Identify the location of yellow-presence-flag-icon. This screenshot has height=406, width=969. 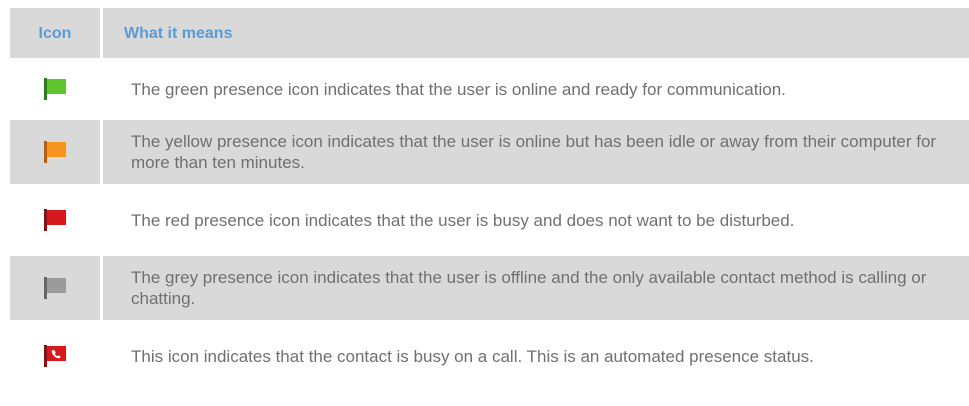
(55, 152).